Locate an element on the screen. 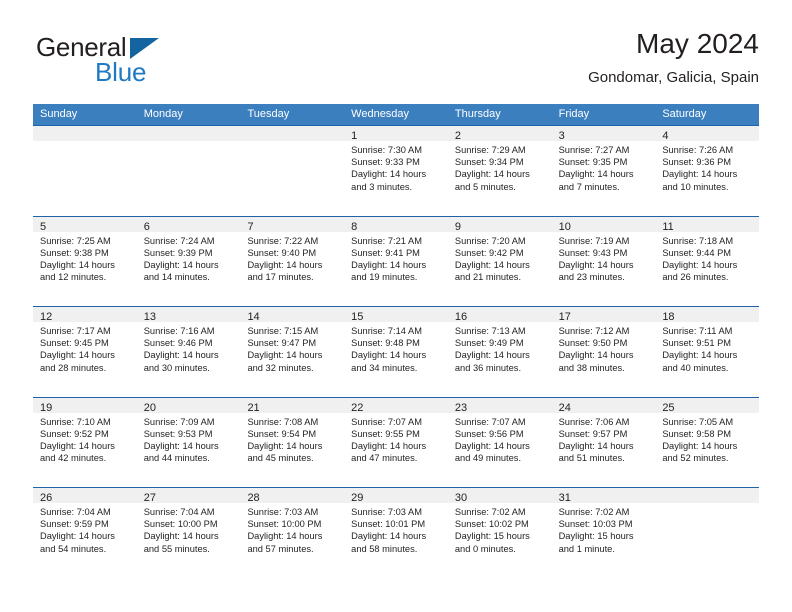 The height and width of the screenshot is (612, 792). sunset-text: Sunset: 9:39 PM is located at coordinates (178, 252).